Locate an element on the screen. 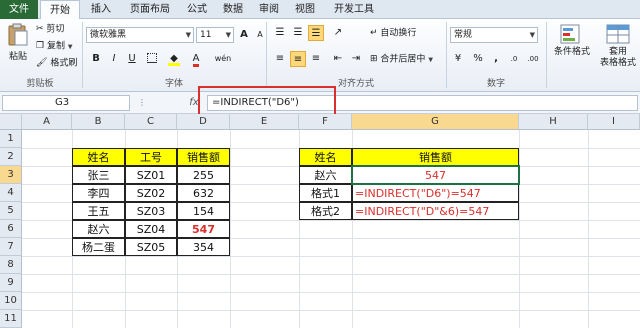 This screenshot has height=328, width=640. table1-cell: 354 is located at coordinates (203, 247).